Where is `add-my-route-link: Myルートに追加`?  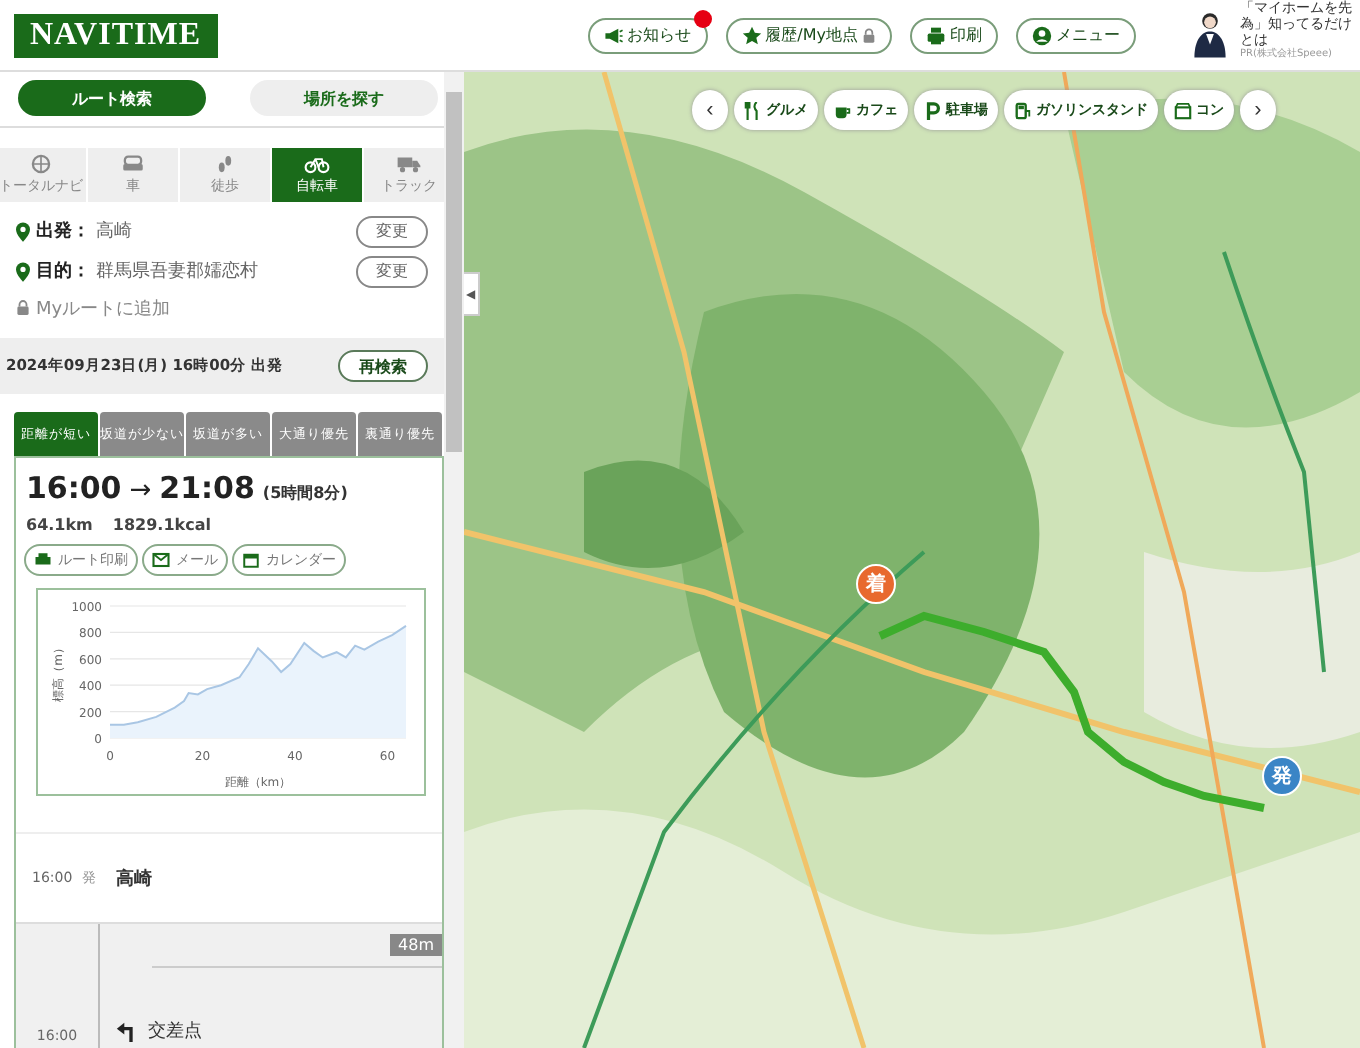
add-my-route-link: Myルートに追加 is located at coordinates (103, 308).